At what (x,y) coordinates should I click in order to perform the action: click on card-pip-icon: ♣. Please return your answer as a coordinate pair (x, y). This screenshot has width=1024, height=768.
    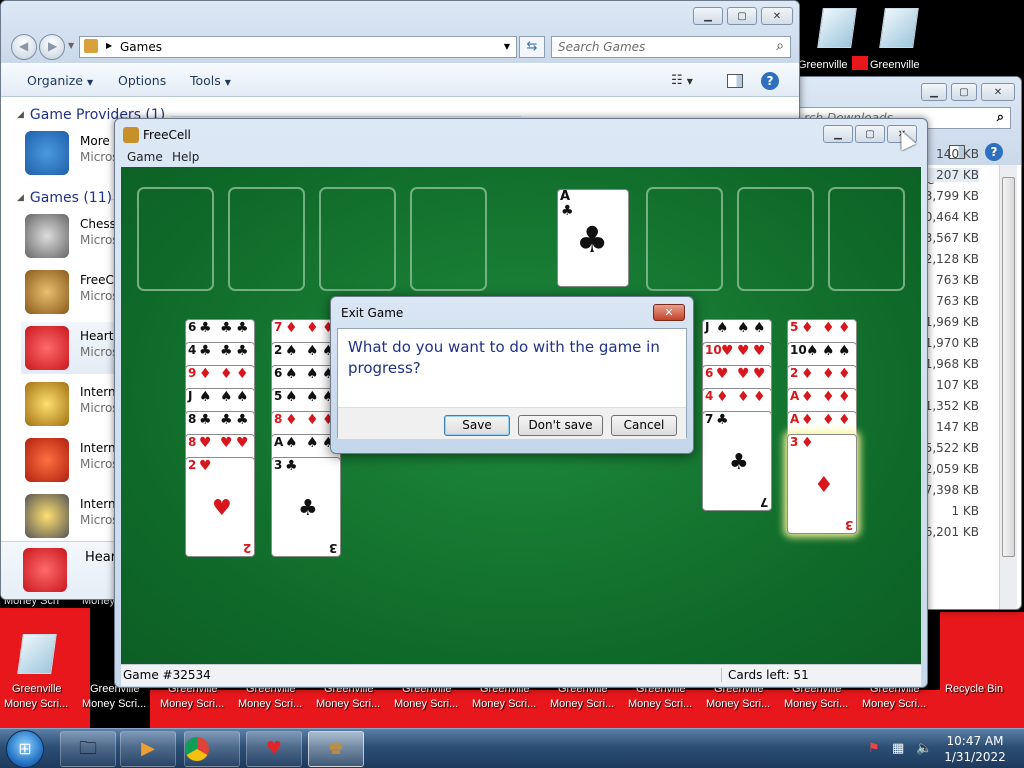
    Looking at the image, I should click on (308, 508).